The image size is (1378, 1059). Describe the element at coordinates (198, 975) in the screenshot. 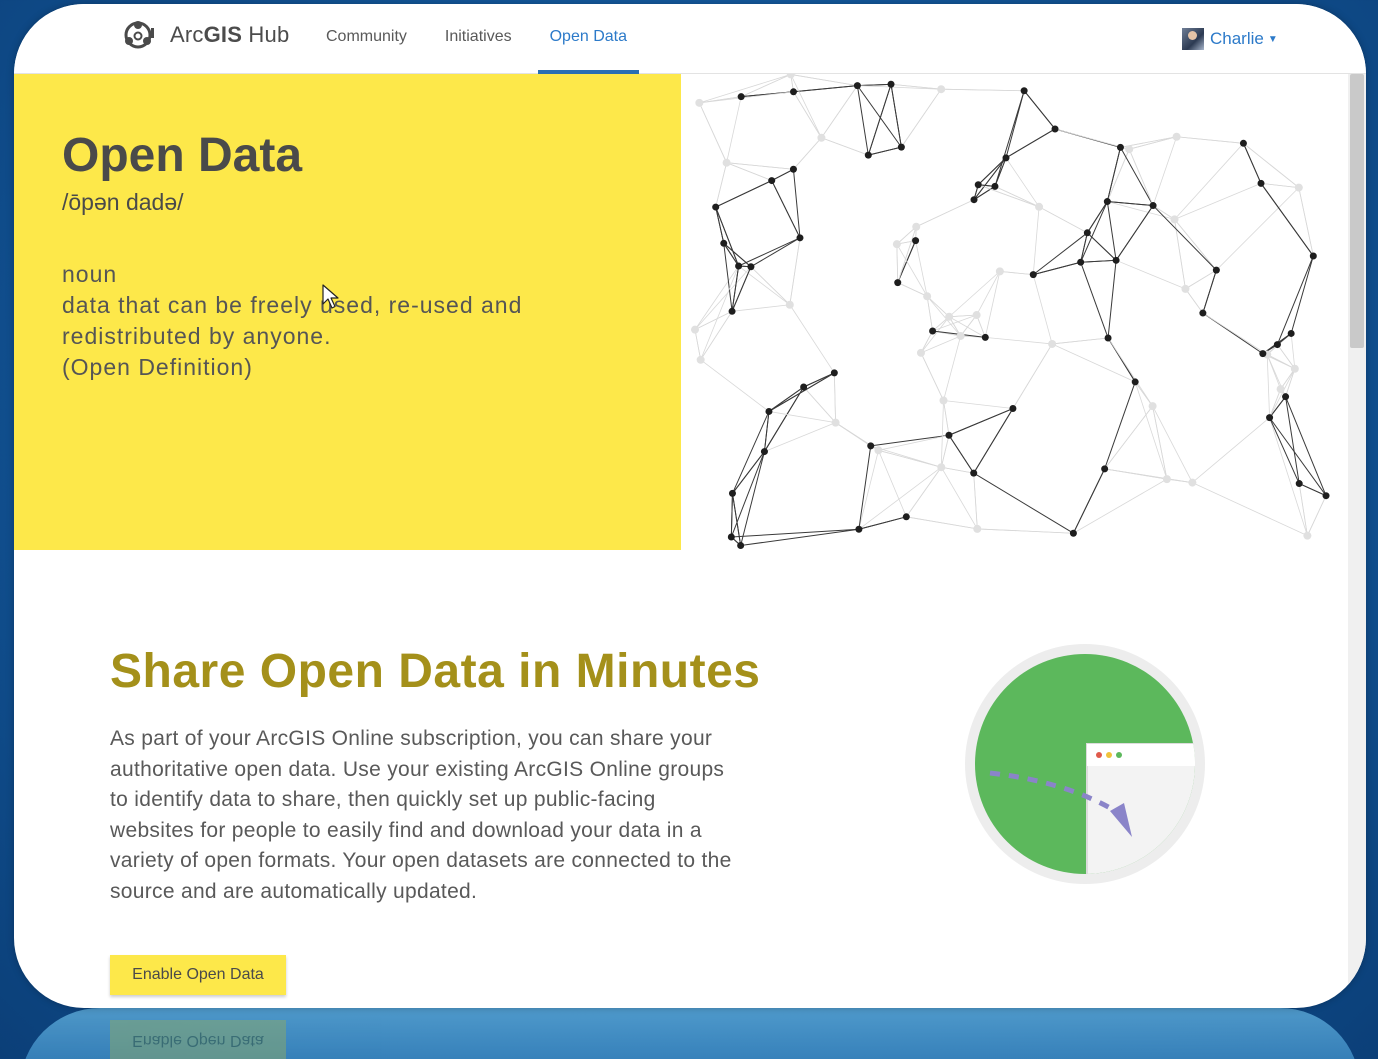

I see `enable-open-data-button: Enable Open Data` at that location.